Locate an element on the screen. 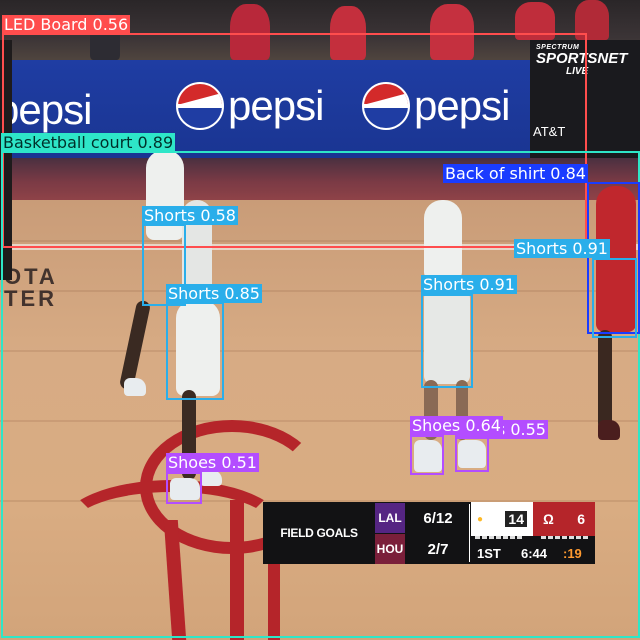  label-shorts: Shorts 0.58 is located at coordinates (190, 215).